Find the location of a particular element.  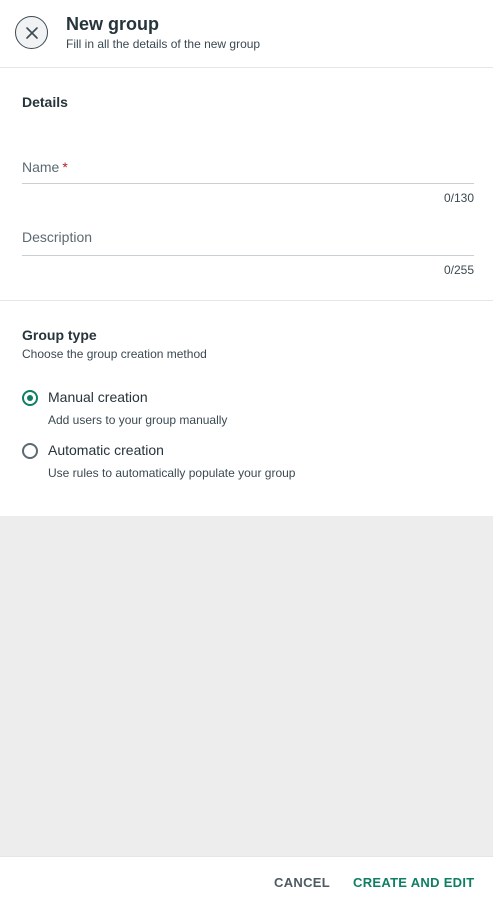

page-subtitle: Fill in all the details of the new group is located at coordinates (163, 44).